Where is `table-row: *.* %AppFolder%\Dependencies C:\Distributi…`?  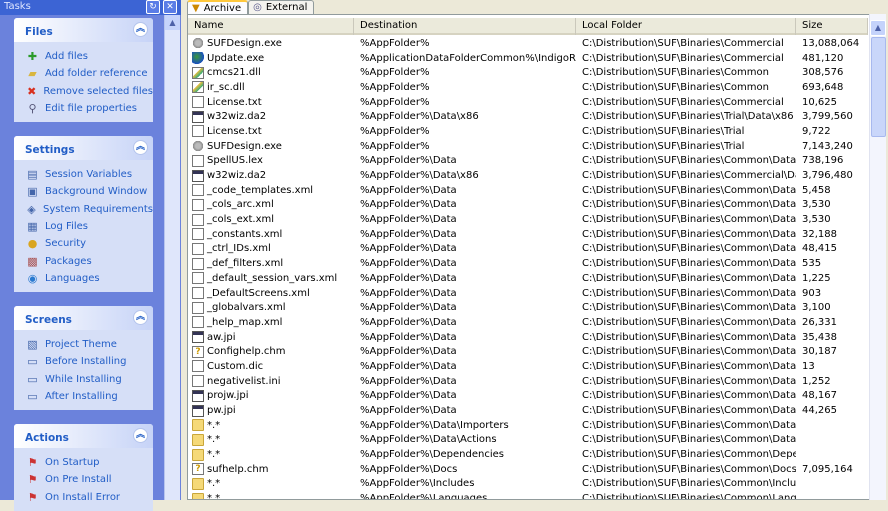 table-row: *.* %AppFolder%\Dependencies C:\Distributi… is located at coordinates (528, 454).